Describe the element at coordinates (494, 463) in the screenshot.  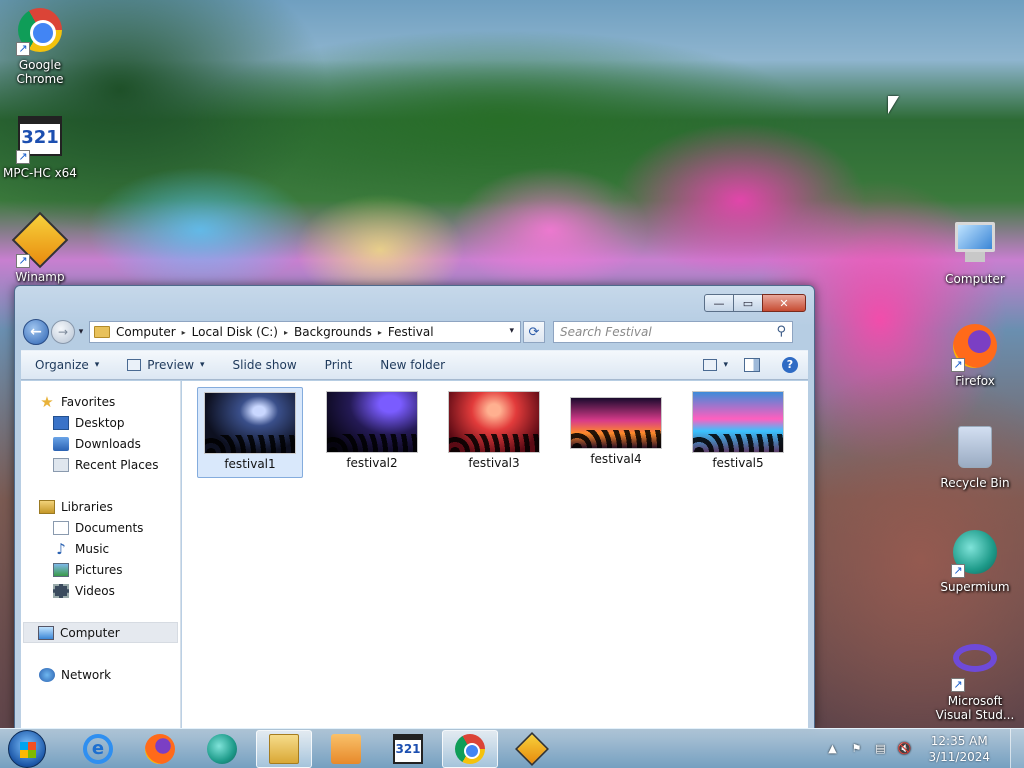
I see `file-name: festival3` at that location.